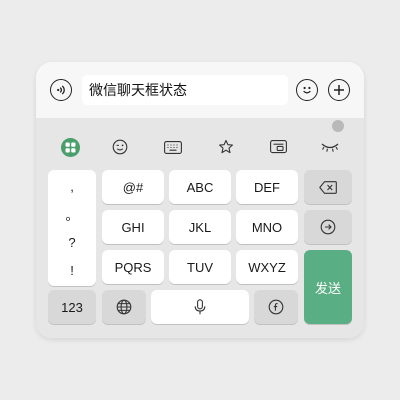 The height and width of the screenshot is (400, 400). I want to click on font-switch-button, so click(276, 307).